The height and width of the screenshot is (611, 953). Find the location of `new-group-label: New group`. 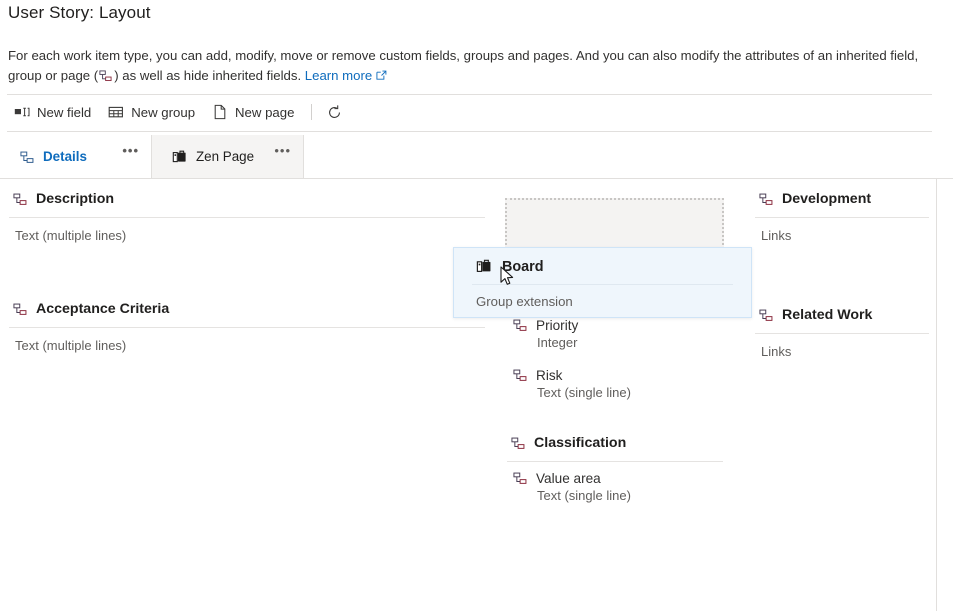

new-group-label: New group is located at coordinates (163, 112).